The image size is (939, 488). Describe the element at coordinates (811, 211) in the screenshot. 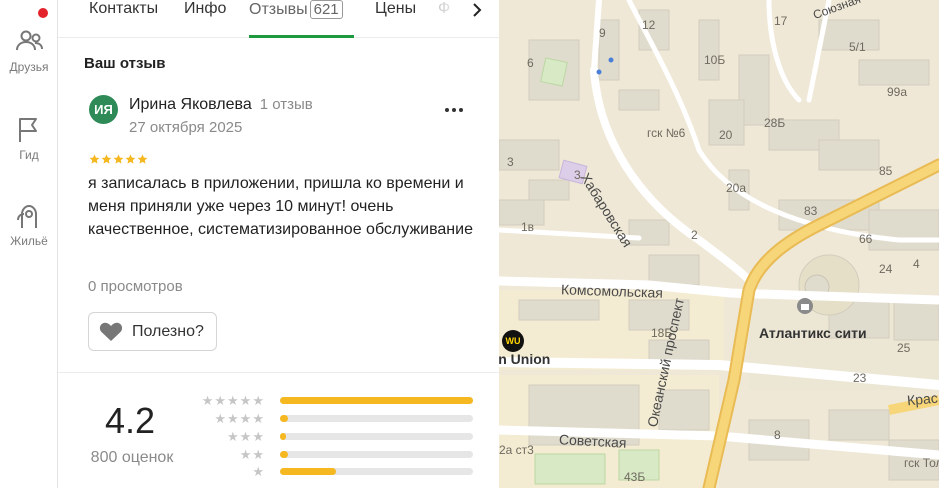

I see `map-house-number: 83` at that location.